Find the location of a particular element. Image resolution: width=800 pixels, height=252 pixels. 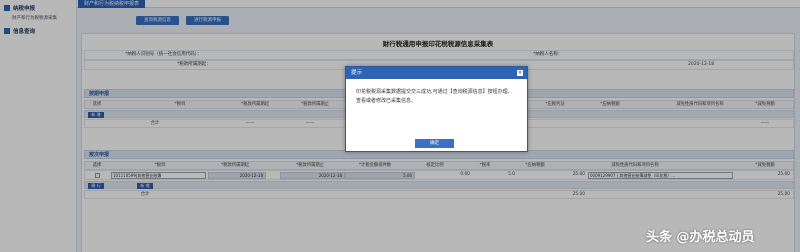

watermark: 头条 @办税总动员 is located at coordinates (700, 237).